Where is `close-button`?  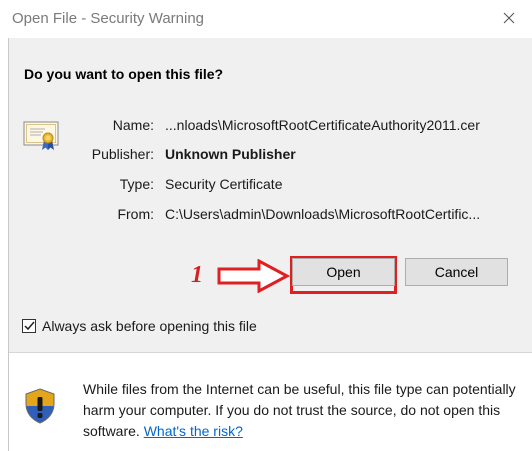 close-button is located at coordinates (509, 18).